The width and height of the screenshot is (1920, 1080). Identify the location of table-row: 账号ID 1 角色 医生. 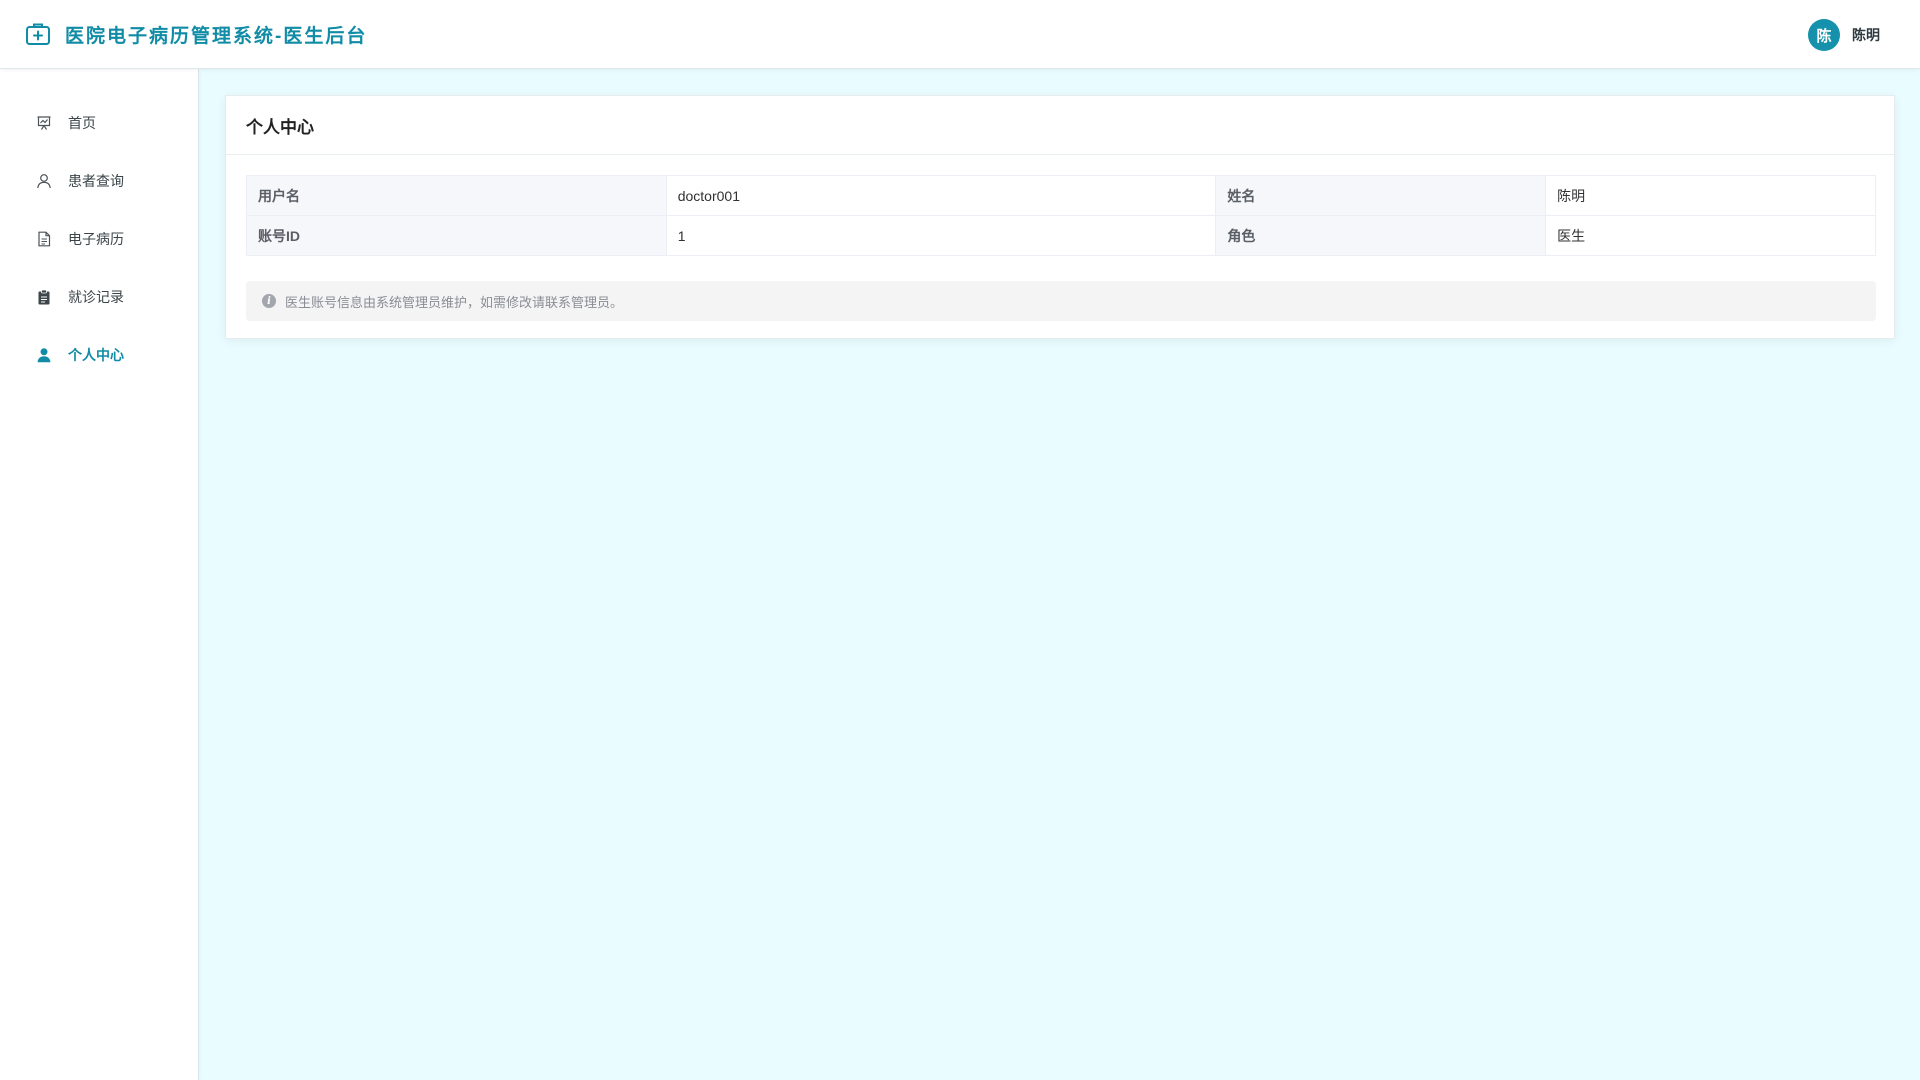
(1061, 235).